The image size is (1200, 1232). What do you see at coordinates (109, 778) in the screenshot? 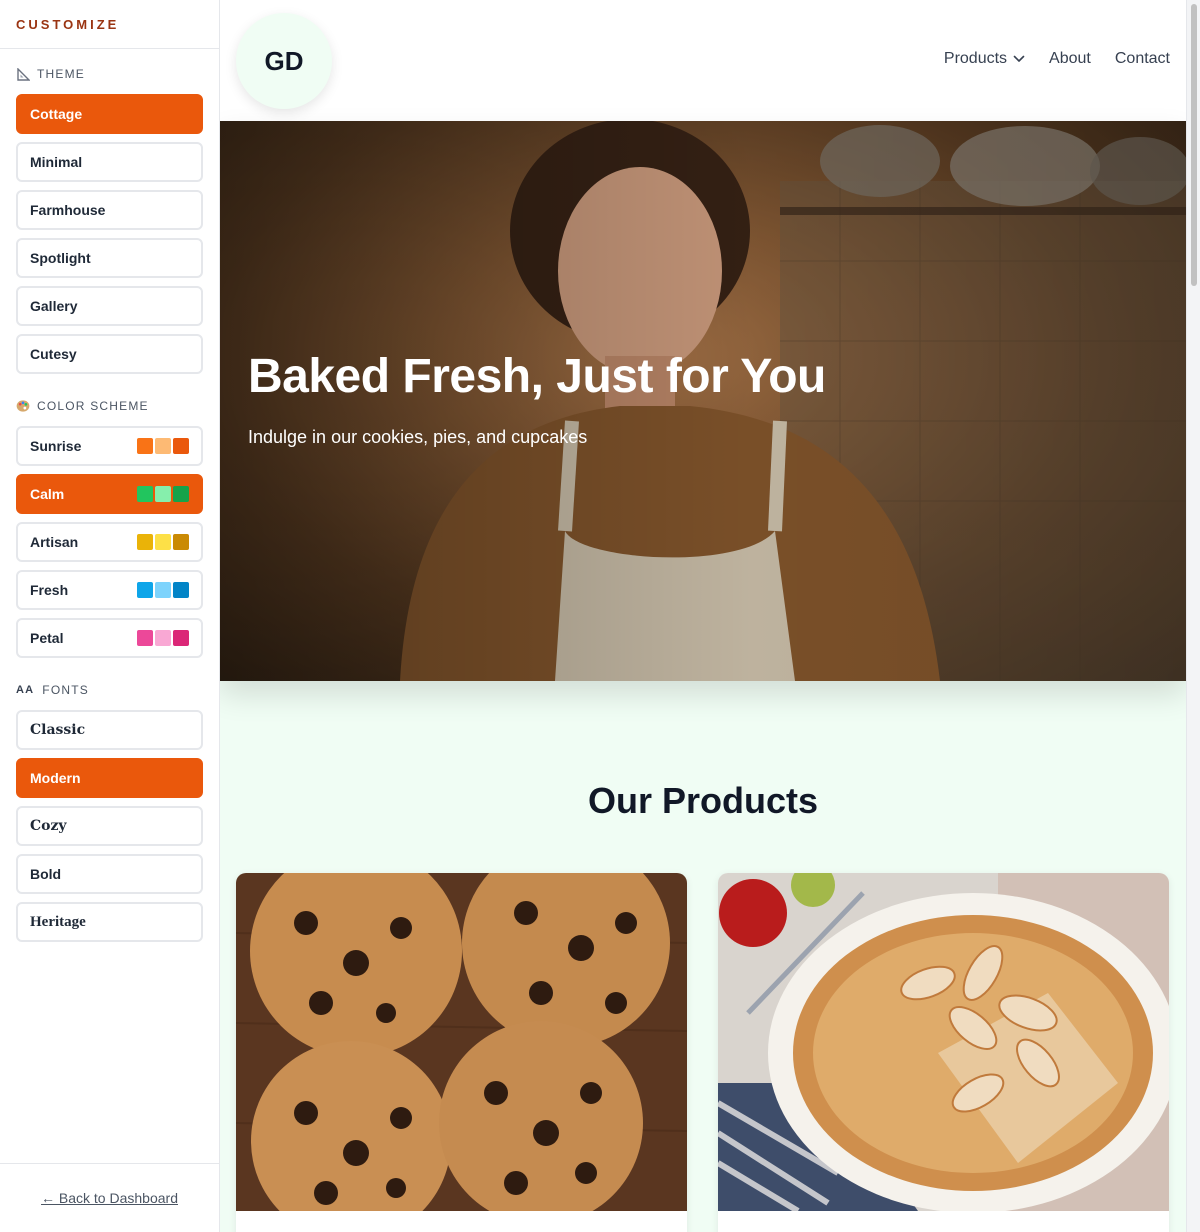
I see `font-option-modern: Modern` at bounding box center [109, 778].